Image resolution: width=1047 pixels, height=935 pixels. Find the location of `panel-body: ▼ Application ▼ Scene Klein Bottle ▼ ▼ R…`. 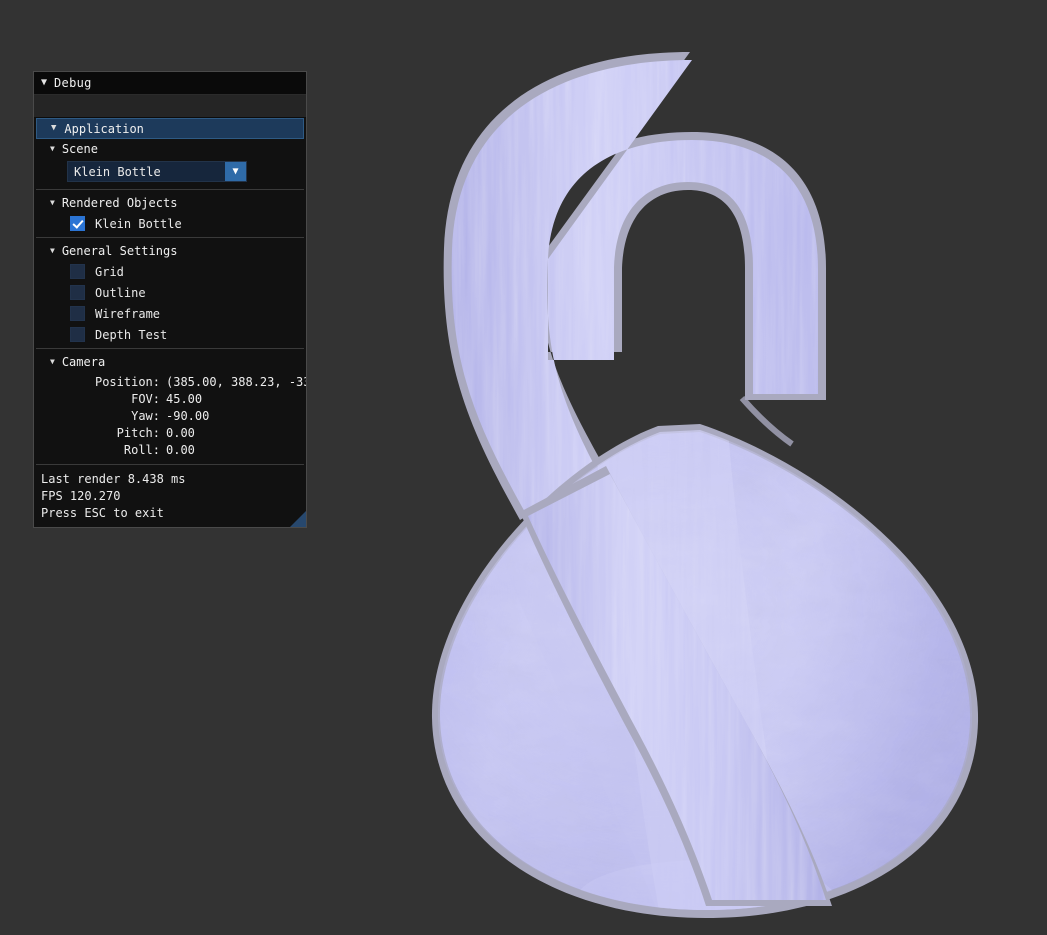

panel-body: ▼ Application ▼ Scene Klein Bottle ▼ ▼ R… is located at coordinates (170, 322).